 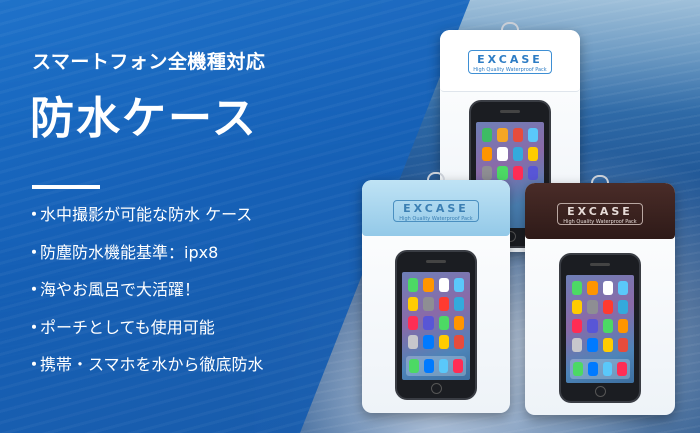 I want to click on feature-text: 水中撮影が可能な防水 ケース, so click(x=146, y=214).